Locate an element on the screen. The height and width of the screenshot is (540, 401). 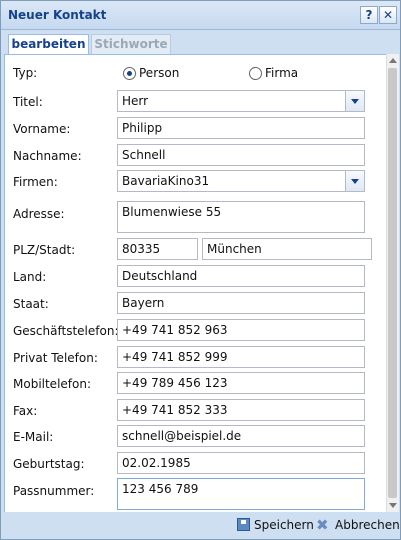
nachname-label: Nachname: is located at coordinates (47, 156).